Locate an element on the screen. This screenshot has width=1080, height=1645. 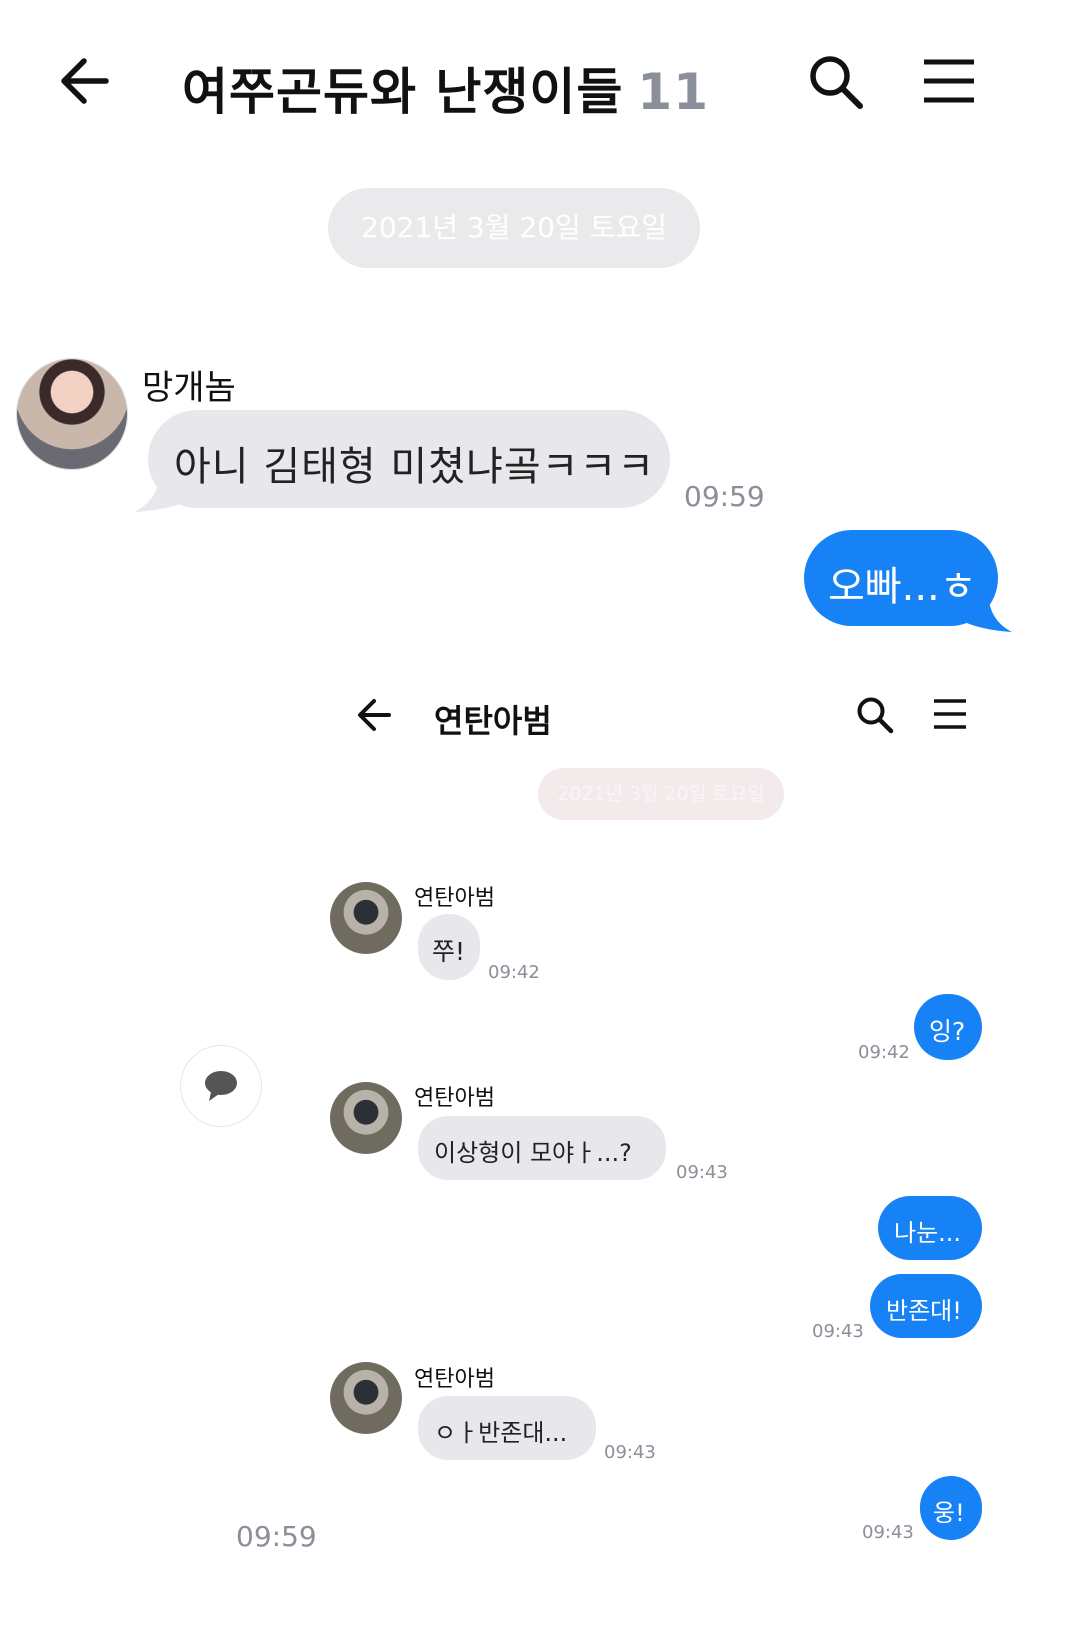
chat-title: 여쭈곤듀와 난쟁이들 11 is located at coordinates (445, 88).